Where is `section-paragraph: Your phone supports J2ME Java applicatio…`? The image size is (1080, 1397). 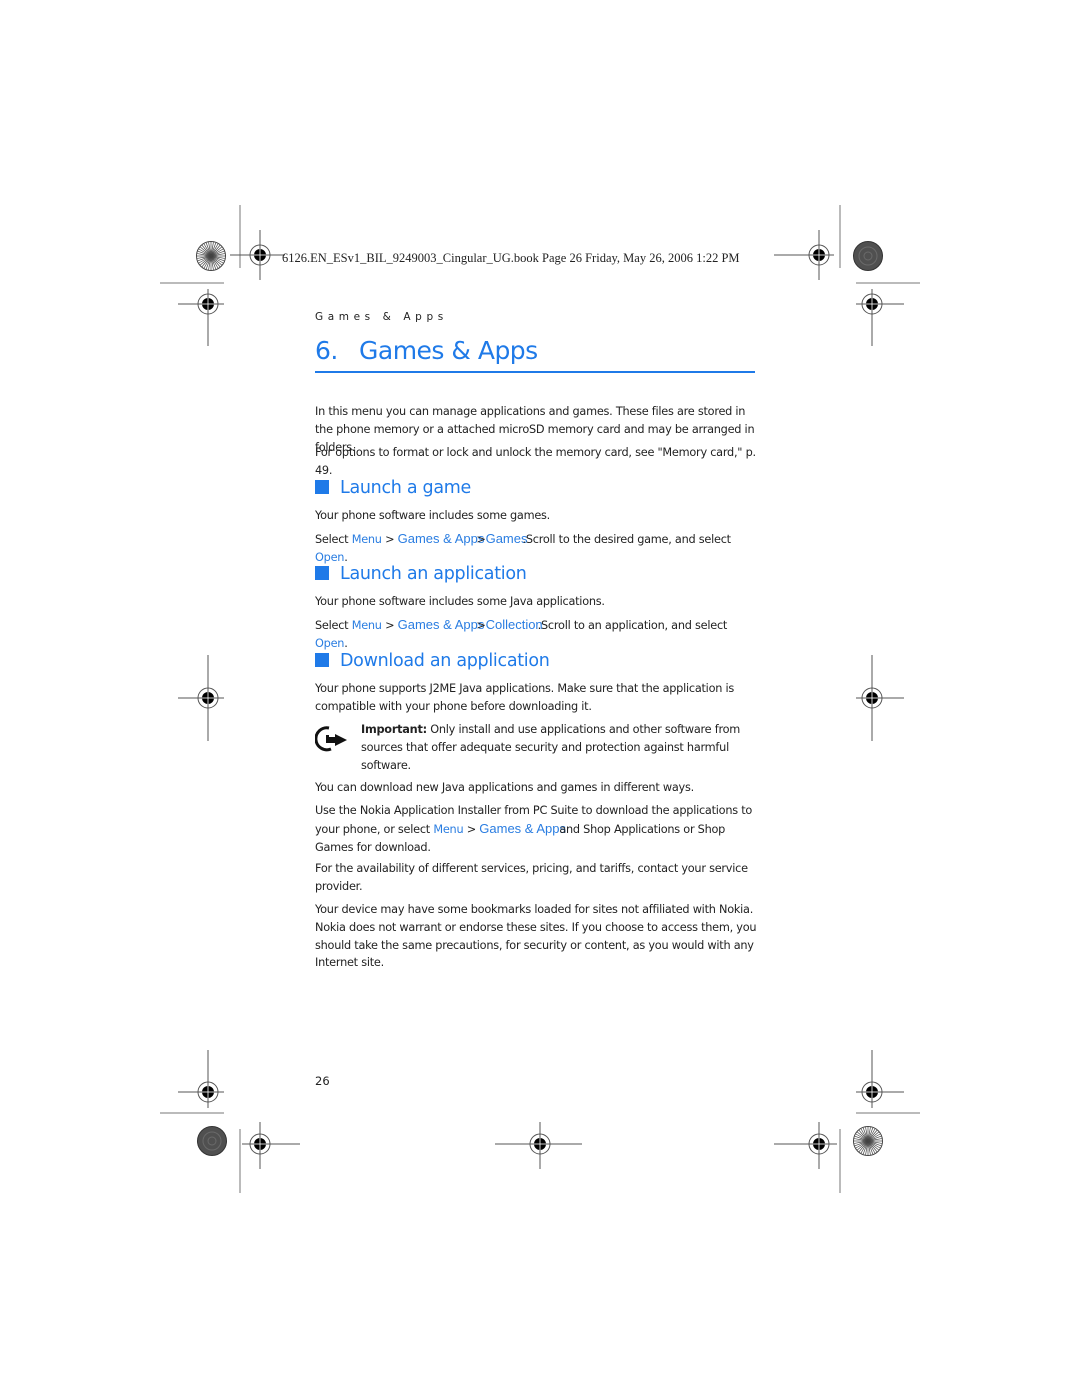 section-paragraph: Your phone supports J2ME Java applicatio… is located at coordinates (525, 697).